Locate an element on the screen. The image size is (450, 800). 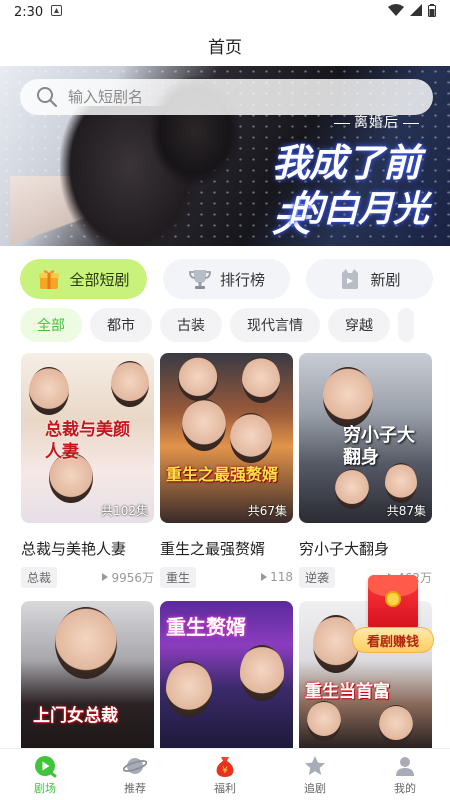
tag-costume: 古装 is located at coordinates (191, 325).